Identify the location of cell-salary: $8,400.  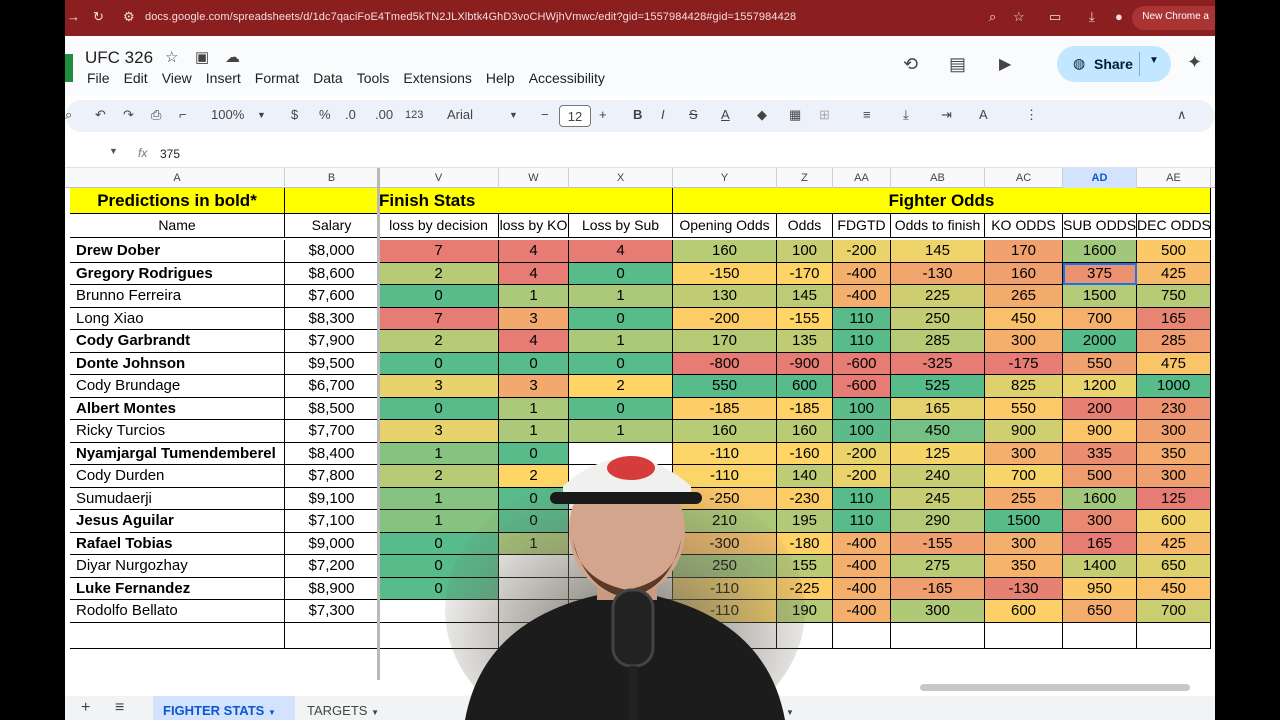
(332, 454).